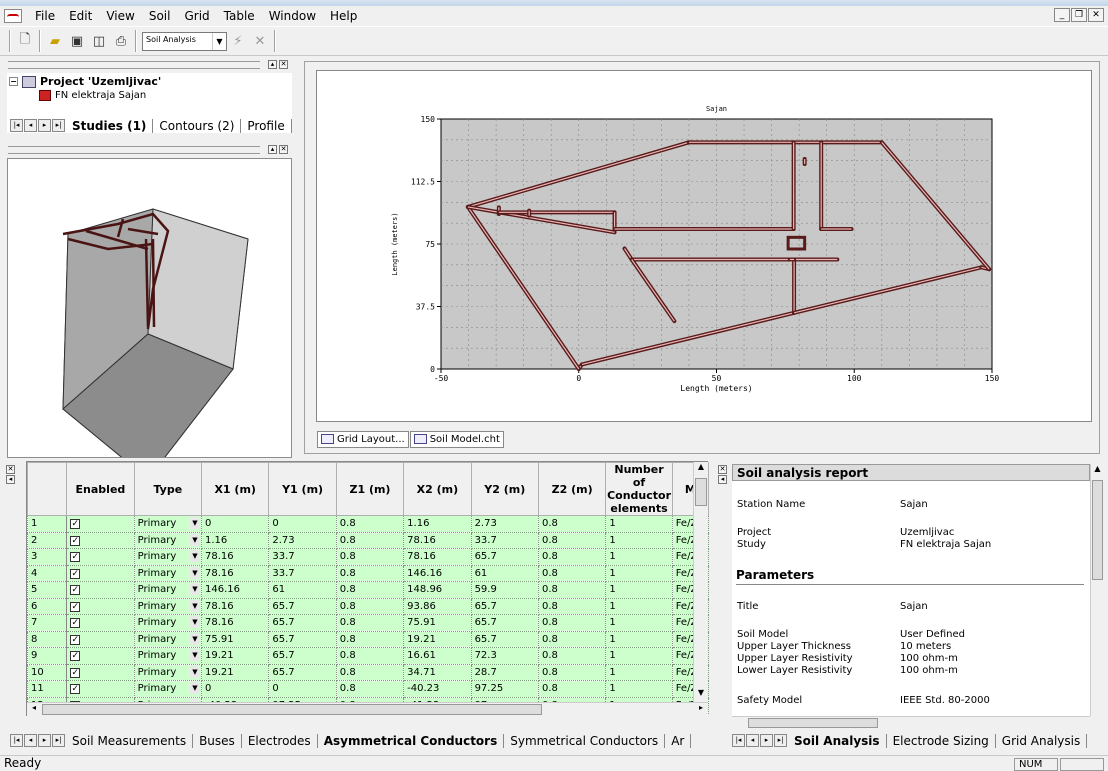 The image size is (1108, 771). What do you see at coordinates (368, 590) in the screenshot?
I see `table-row: 5 ✓ Primary ▼ 146.16 61 0.8 148.96 59.9 0.8 1 Fe/Z` at bounding box center [368, 590].